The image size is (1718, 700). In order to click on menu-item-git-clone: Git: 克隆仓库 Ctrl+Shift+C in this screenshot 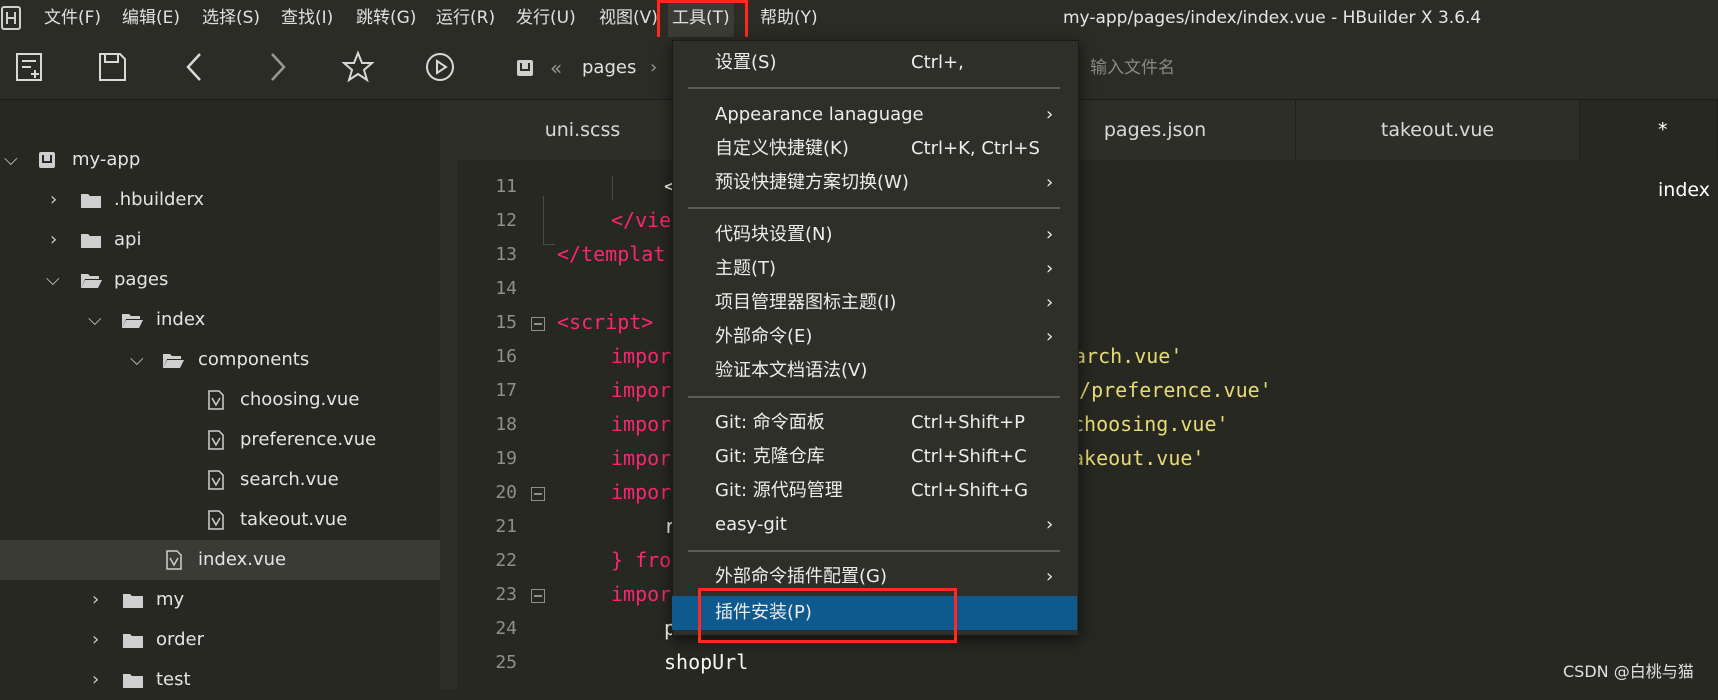, I will do `click(874, 457)`.